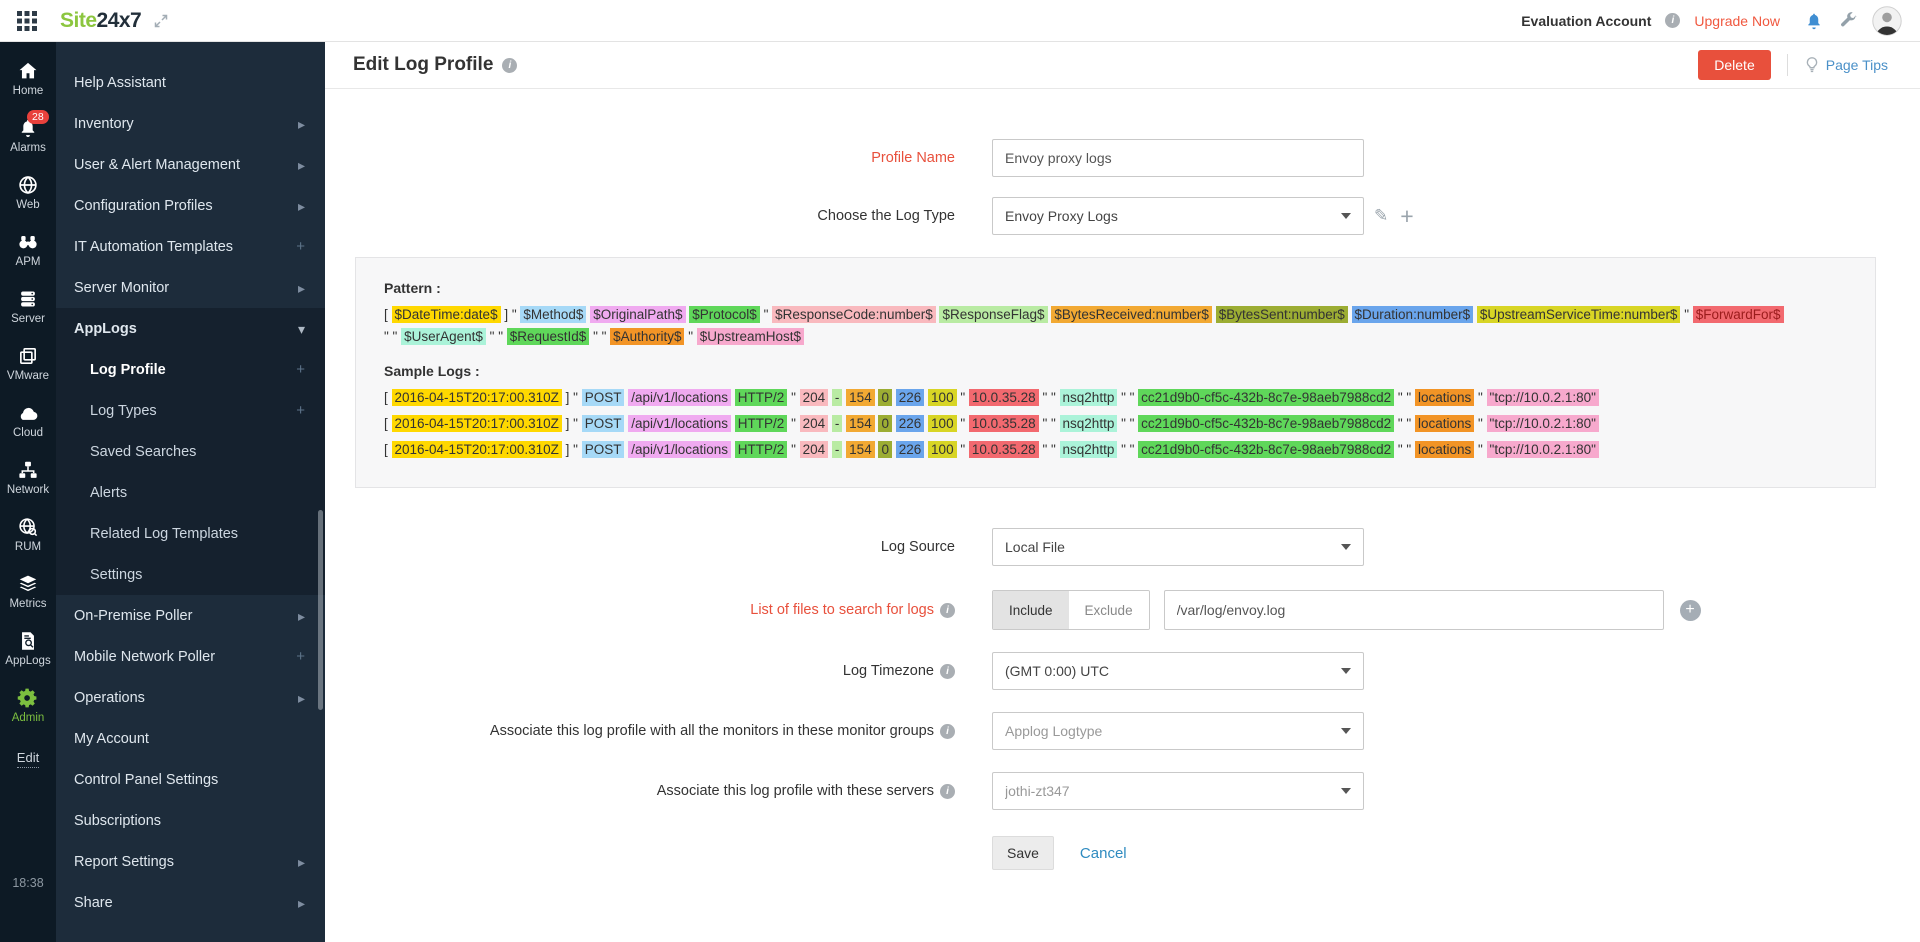  I want to click on timezone-info-icon, so click(947, 671).